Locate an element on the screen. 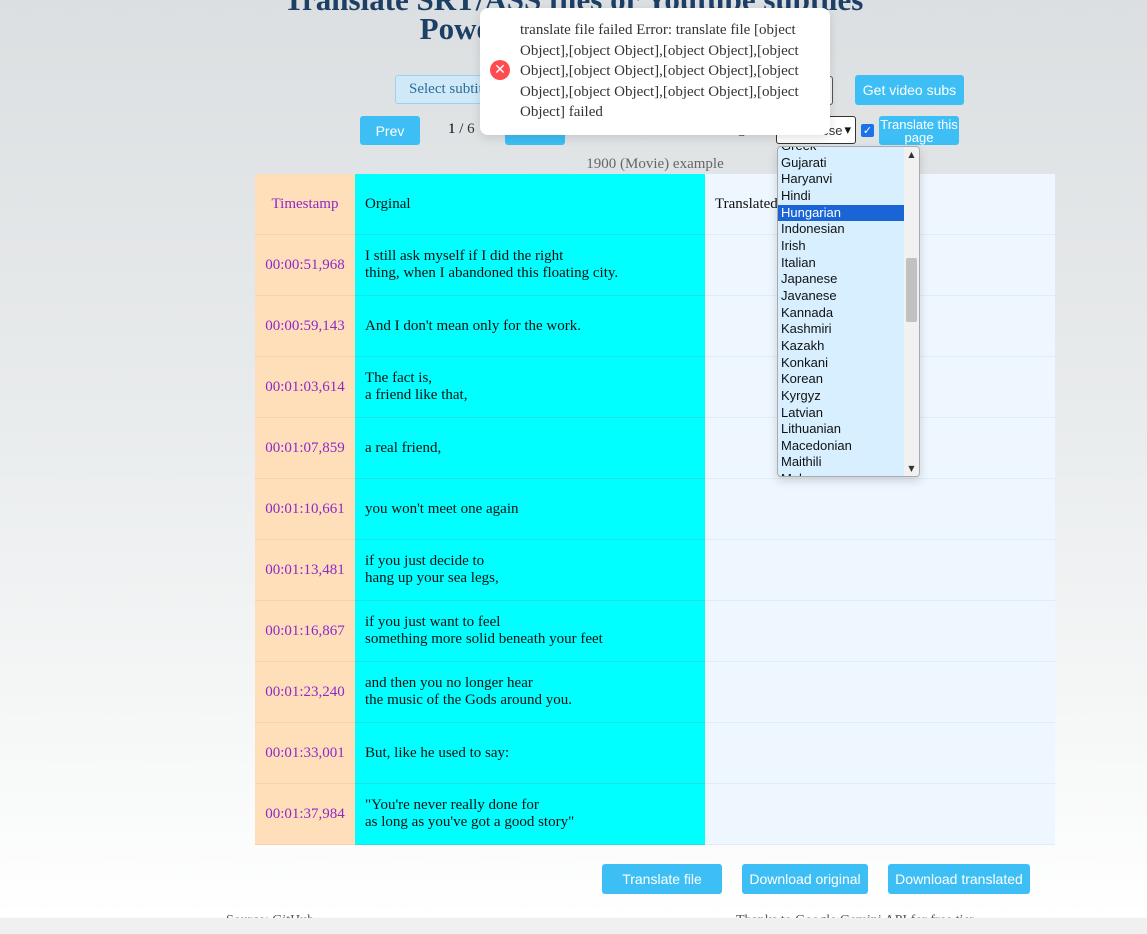 The image size is (1147, 934). translate-this-page-button: Translate this page is located at coordinates (919, 130).